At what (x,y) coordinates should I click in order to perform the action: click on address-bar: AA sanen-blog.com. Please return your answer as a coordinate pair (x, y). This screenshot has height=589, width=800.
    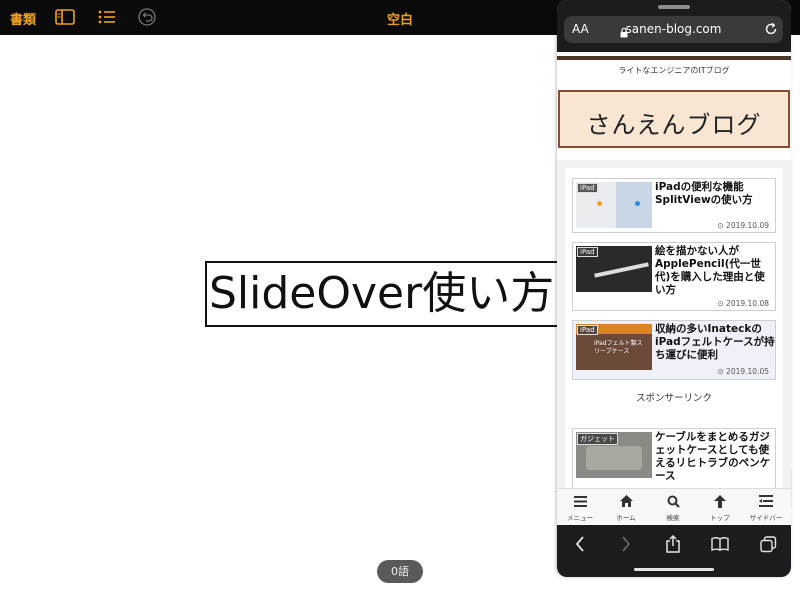
    Looking at the image, I should click on (673, 29).